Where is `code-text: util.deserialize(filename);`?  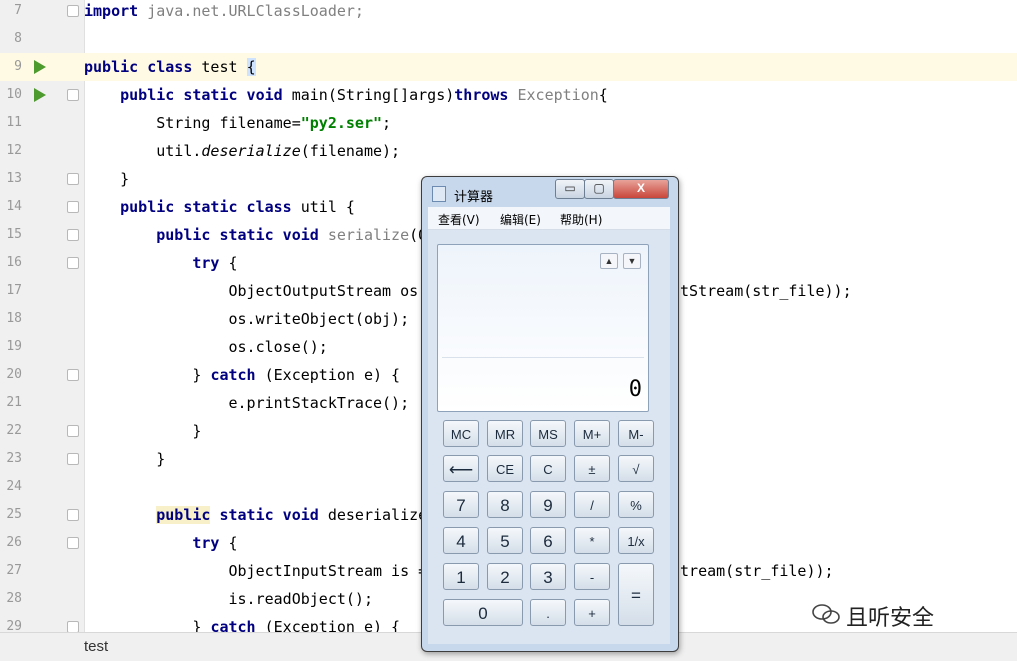
code-text: util.deserialize(filename); is located at coordinates (242, 151).